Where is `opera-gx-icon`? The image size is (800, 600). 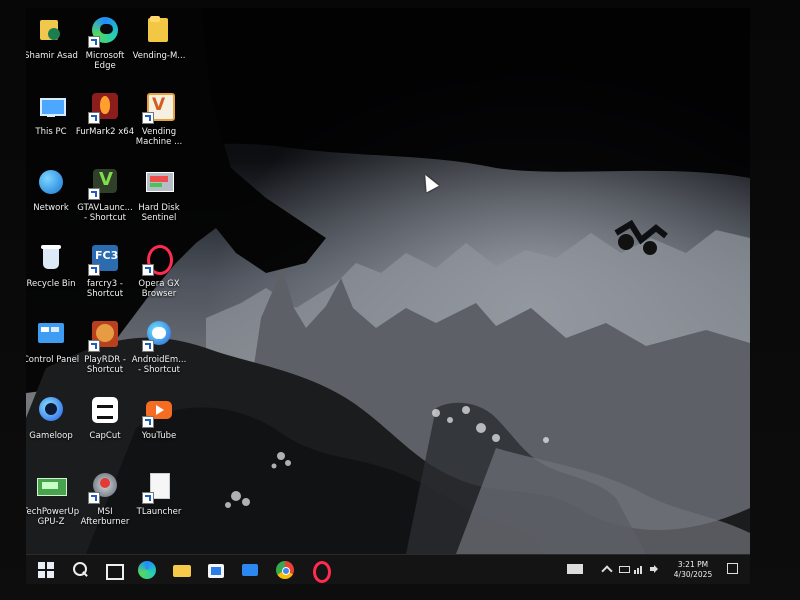
opera-gx-icon is located at coordinates (159, 259).